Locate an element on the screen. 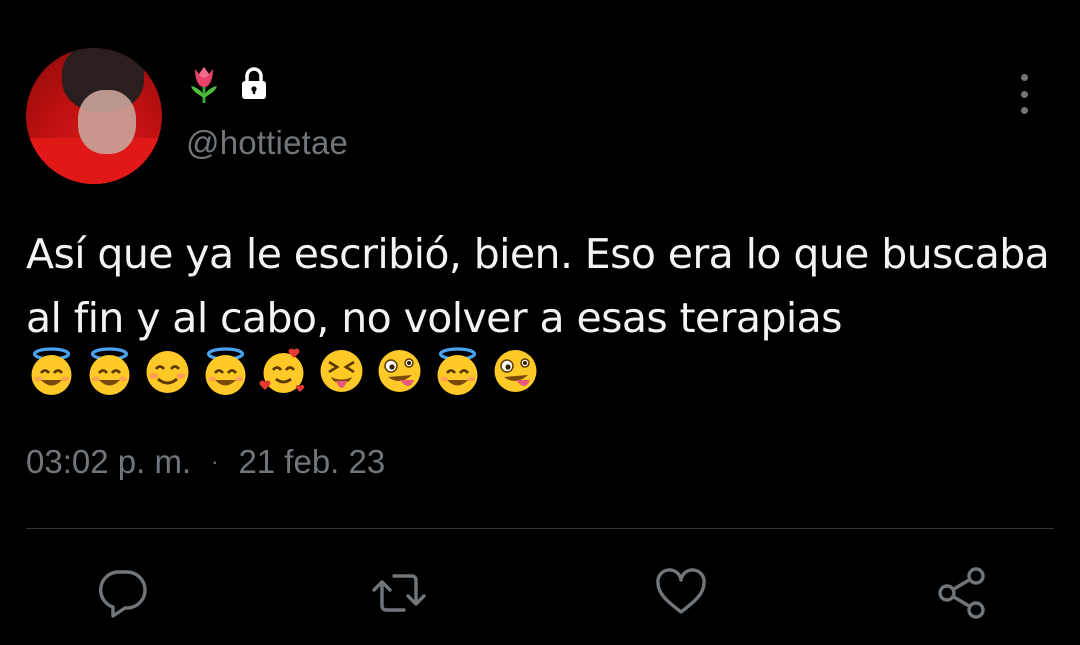  avatar is located at coordinates (94, 116).